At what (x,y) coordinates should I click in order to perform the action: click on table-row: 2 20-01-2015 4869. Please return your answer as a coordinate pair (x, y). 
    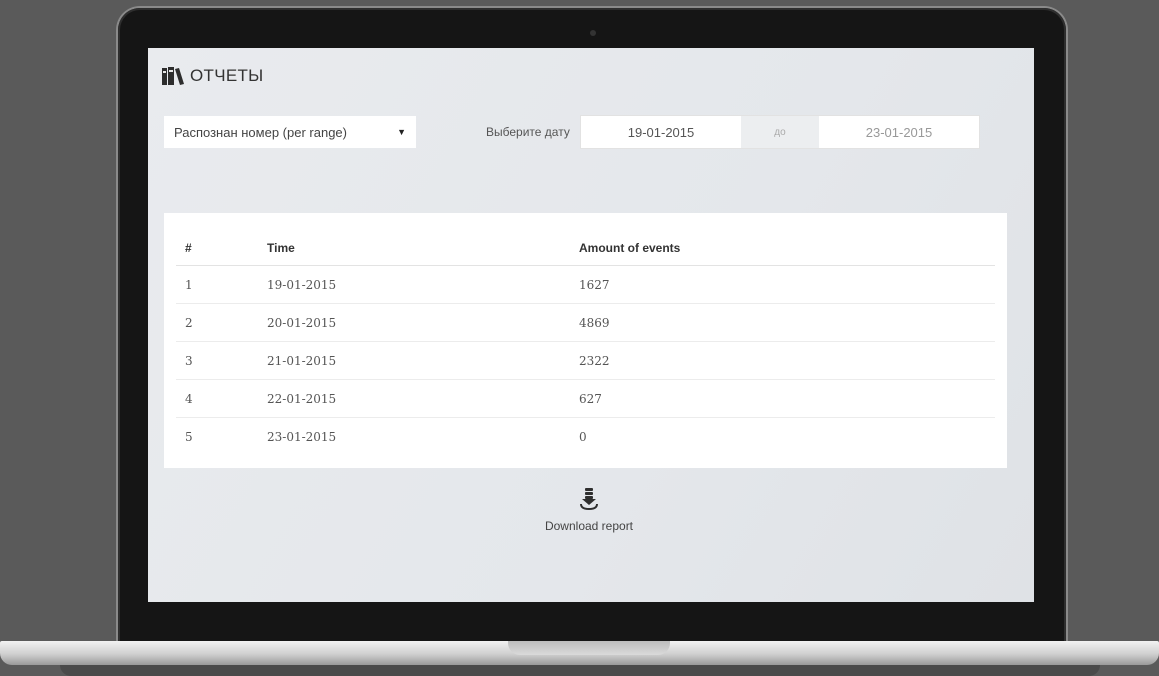
    Looking at the image, I should click on (585, 322).